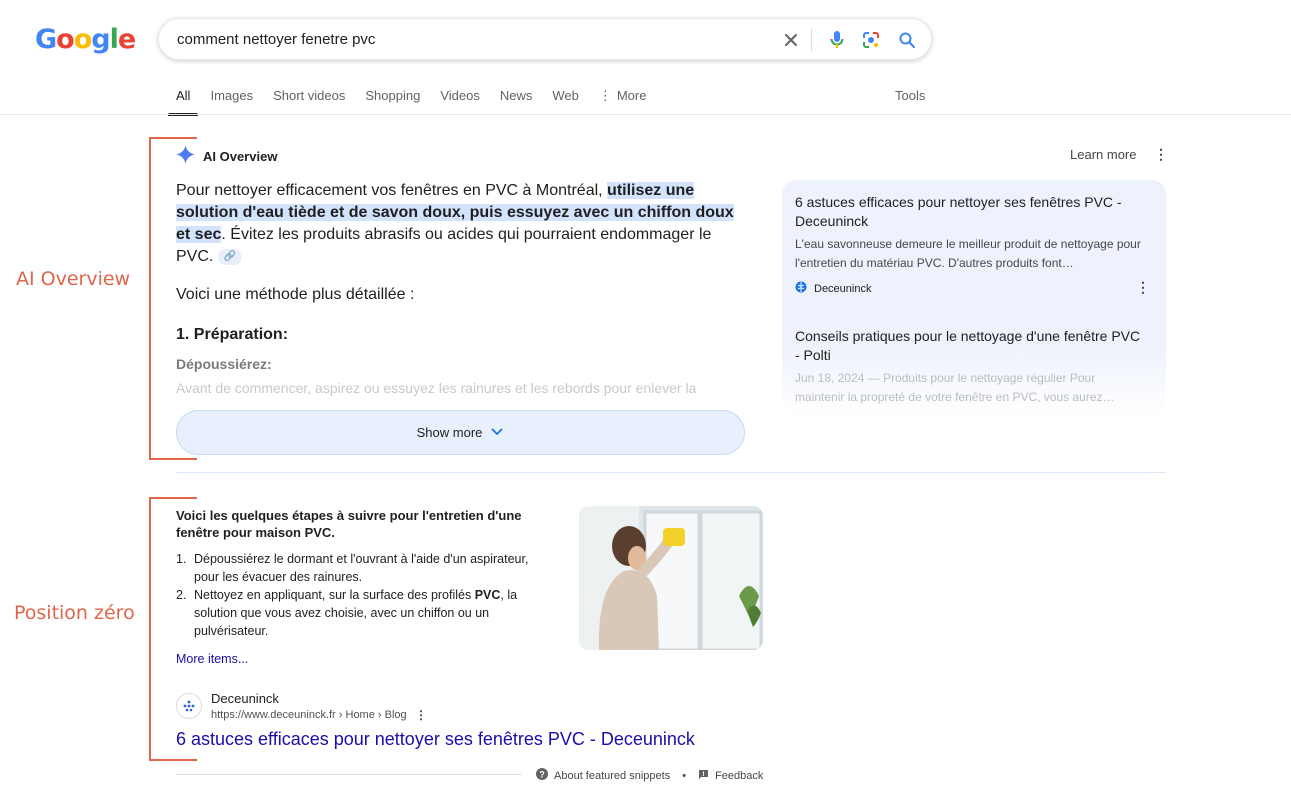  I want to click on source-site: Deceuninck, so click(971, 288).